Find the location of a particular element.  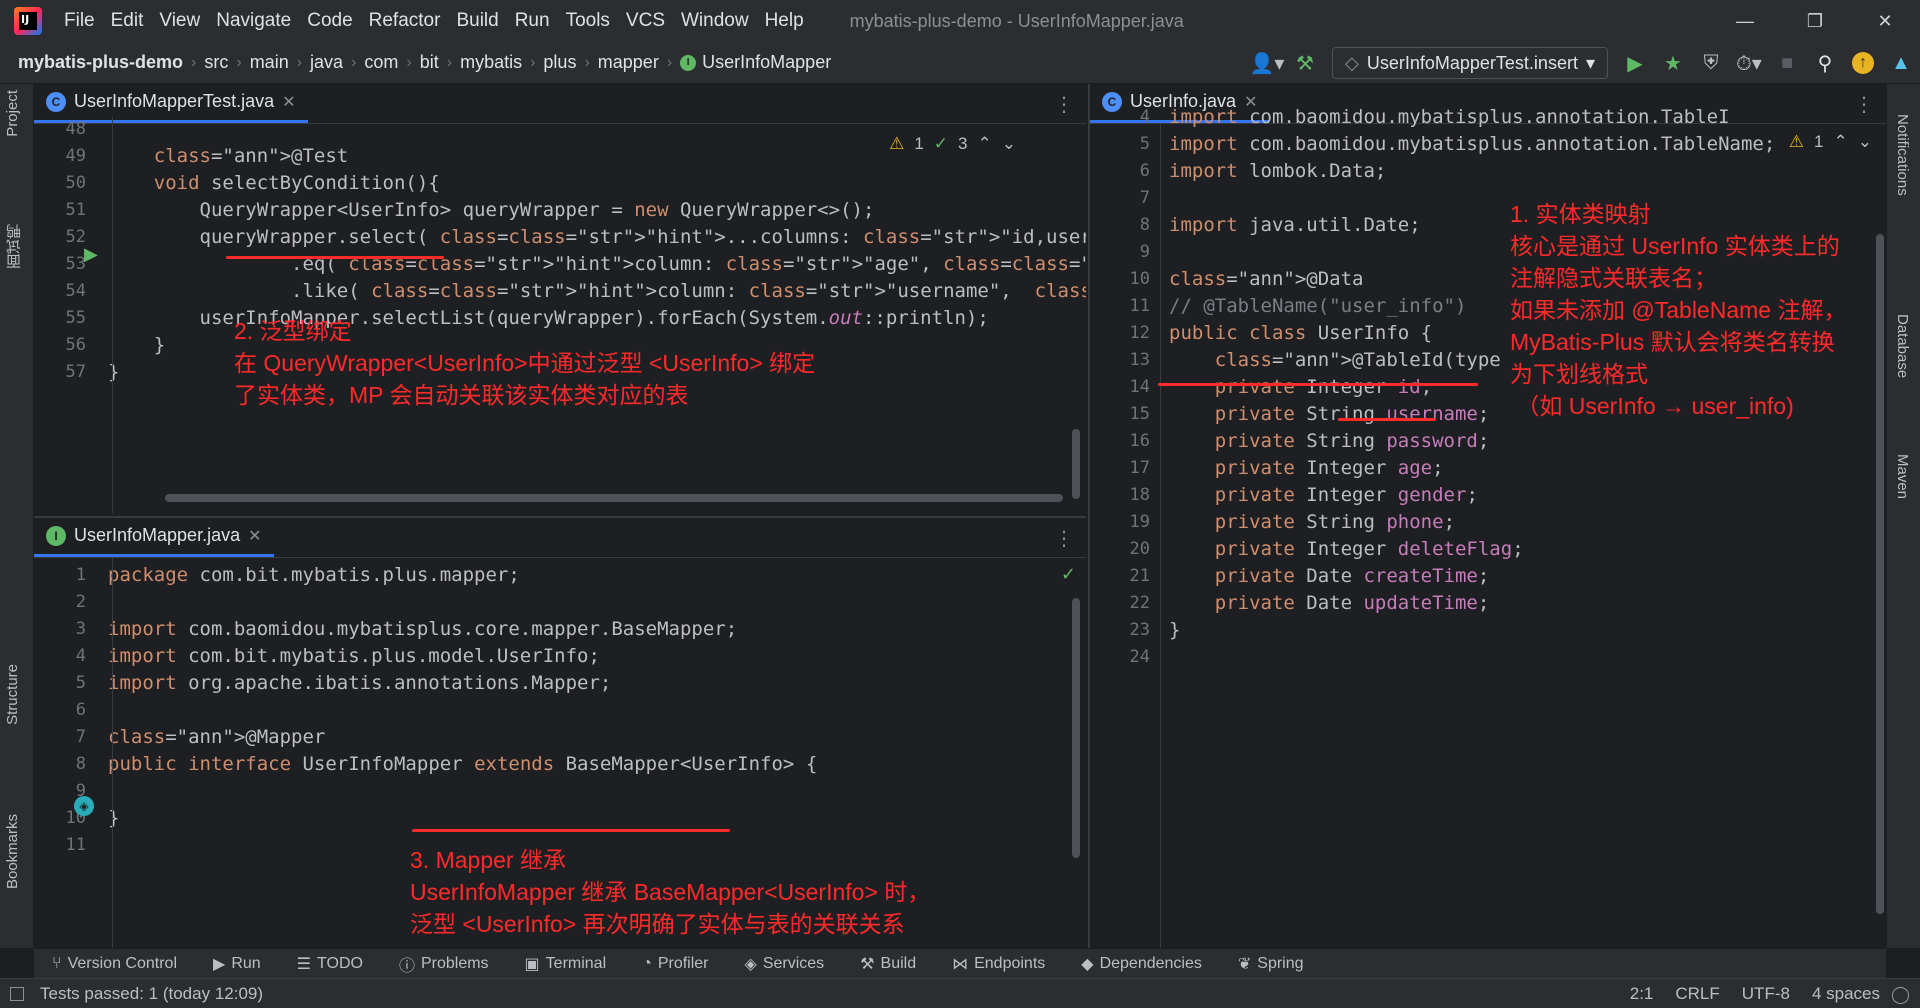

menu-vcs: VCS is located at coordinates (645, 21).